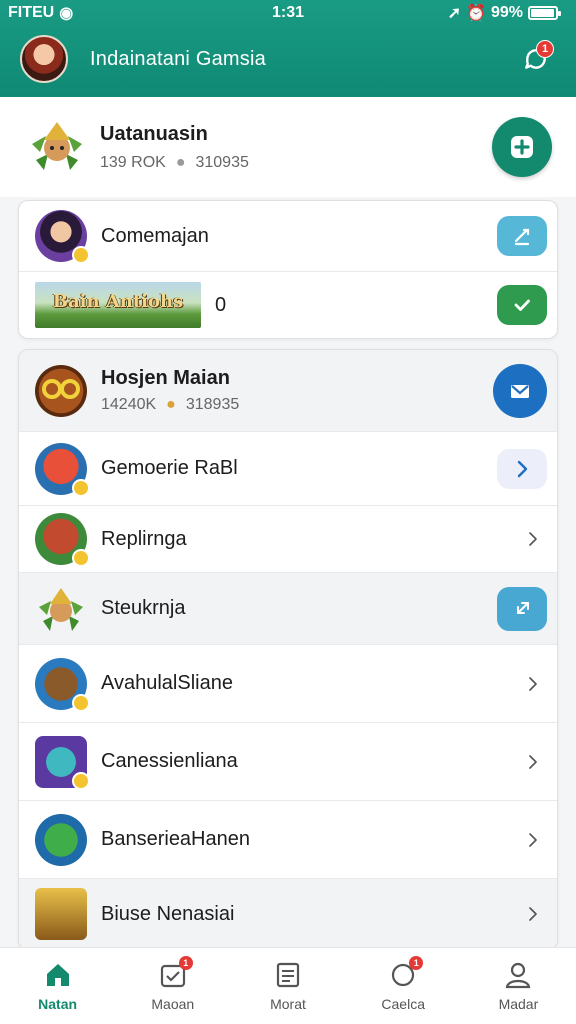 This screenshot has width=576, height=1024. What do you see at coordinates (545, 49) in the screenshot?
I see `notification-badge: 1` at bounding box center [545, 49].